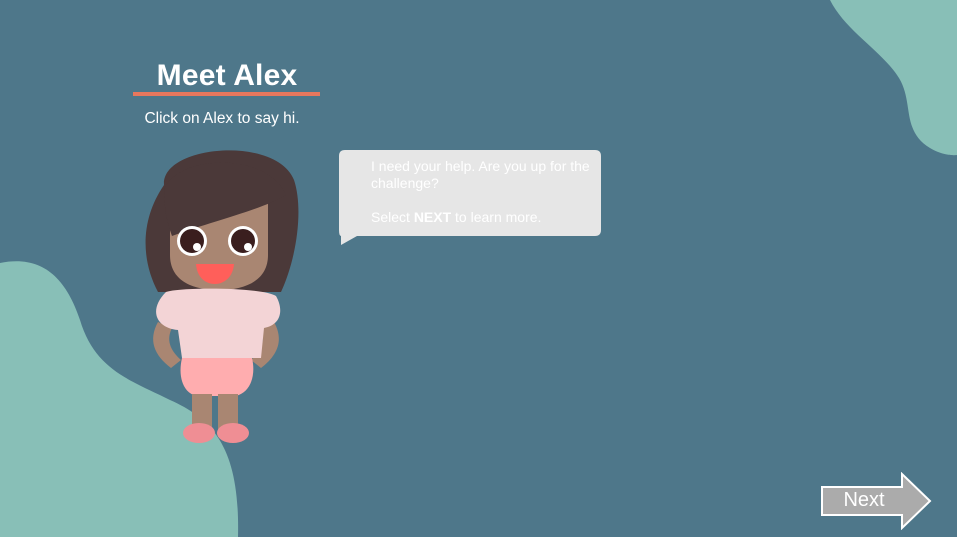  Describe the element at coordinates (217, 377) in the screenshot. I see `alex-skirt` at that location.